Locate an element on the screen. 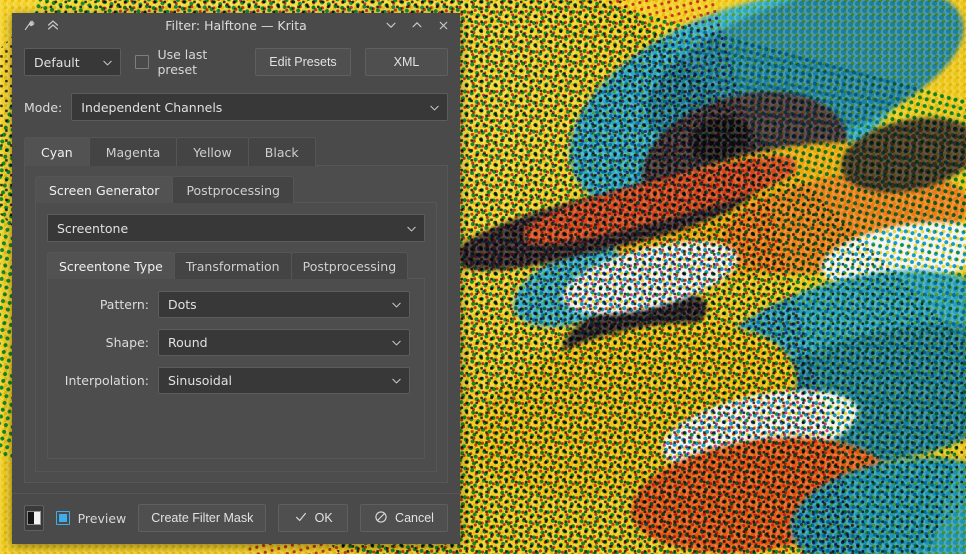 The height and width of the screenshot is (554, 966). preset-select-value: Default is located at coordinates (57, 62).